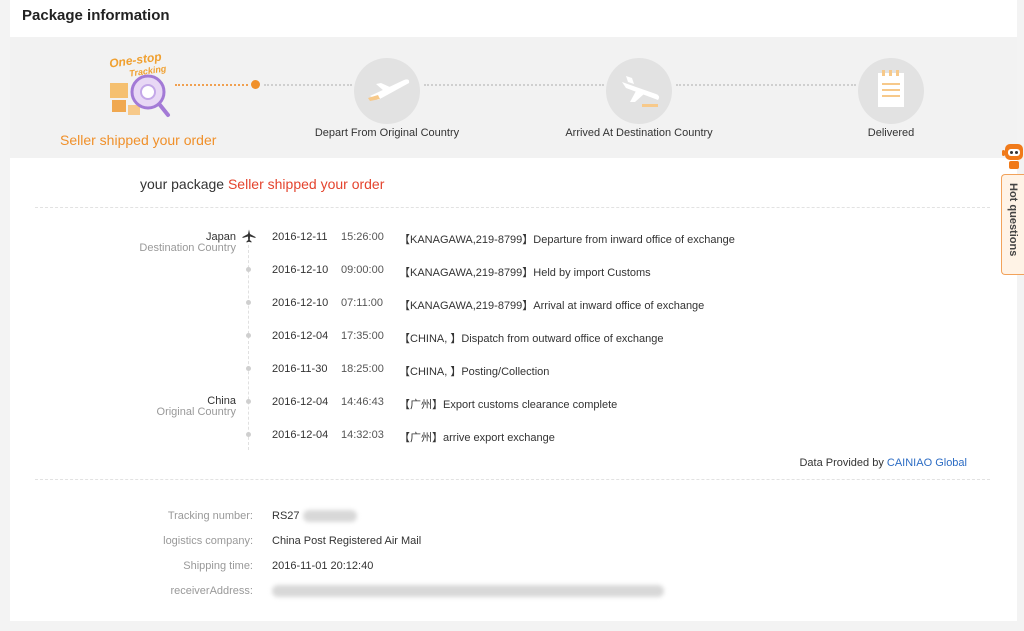 Image resolution: width=1024 pixels, height=631 pixels. Describe the element at coordinates (248, 347) in the screenshot. I see `timeline-line` at that location.